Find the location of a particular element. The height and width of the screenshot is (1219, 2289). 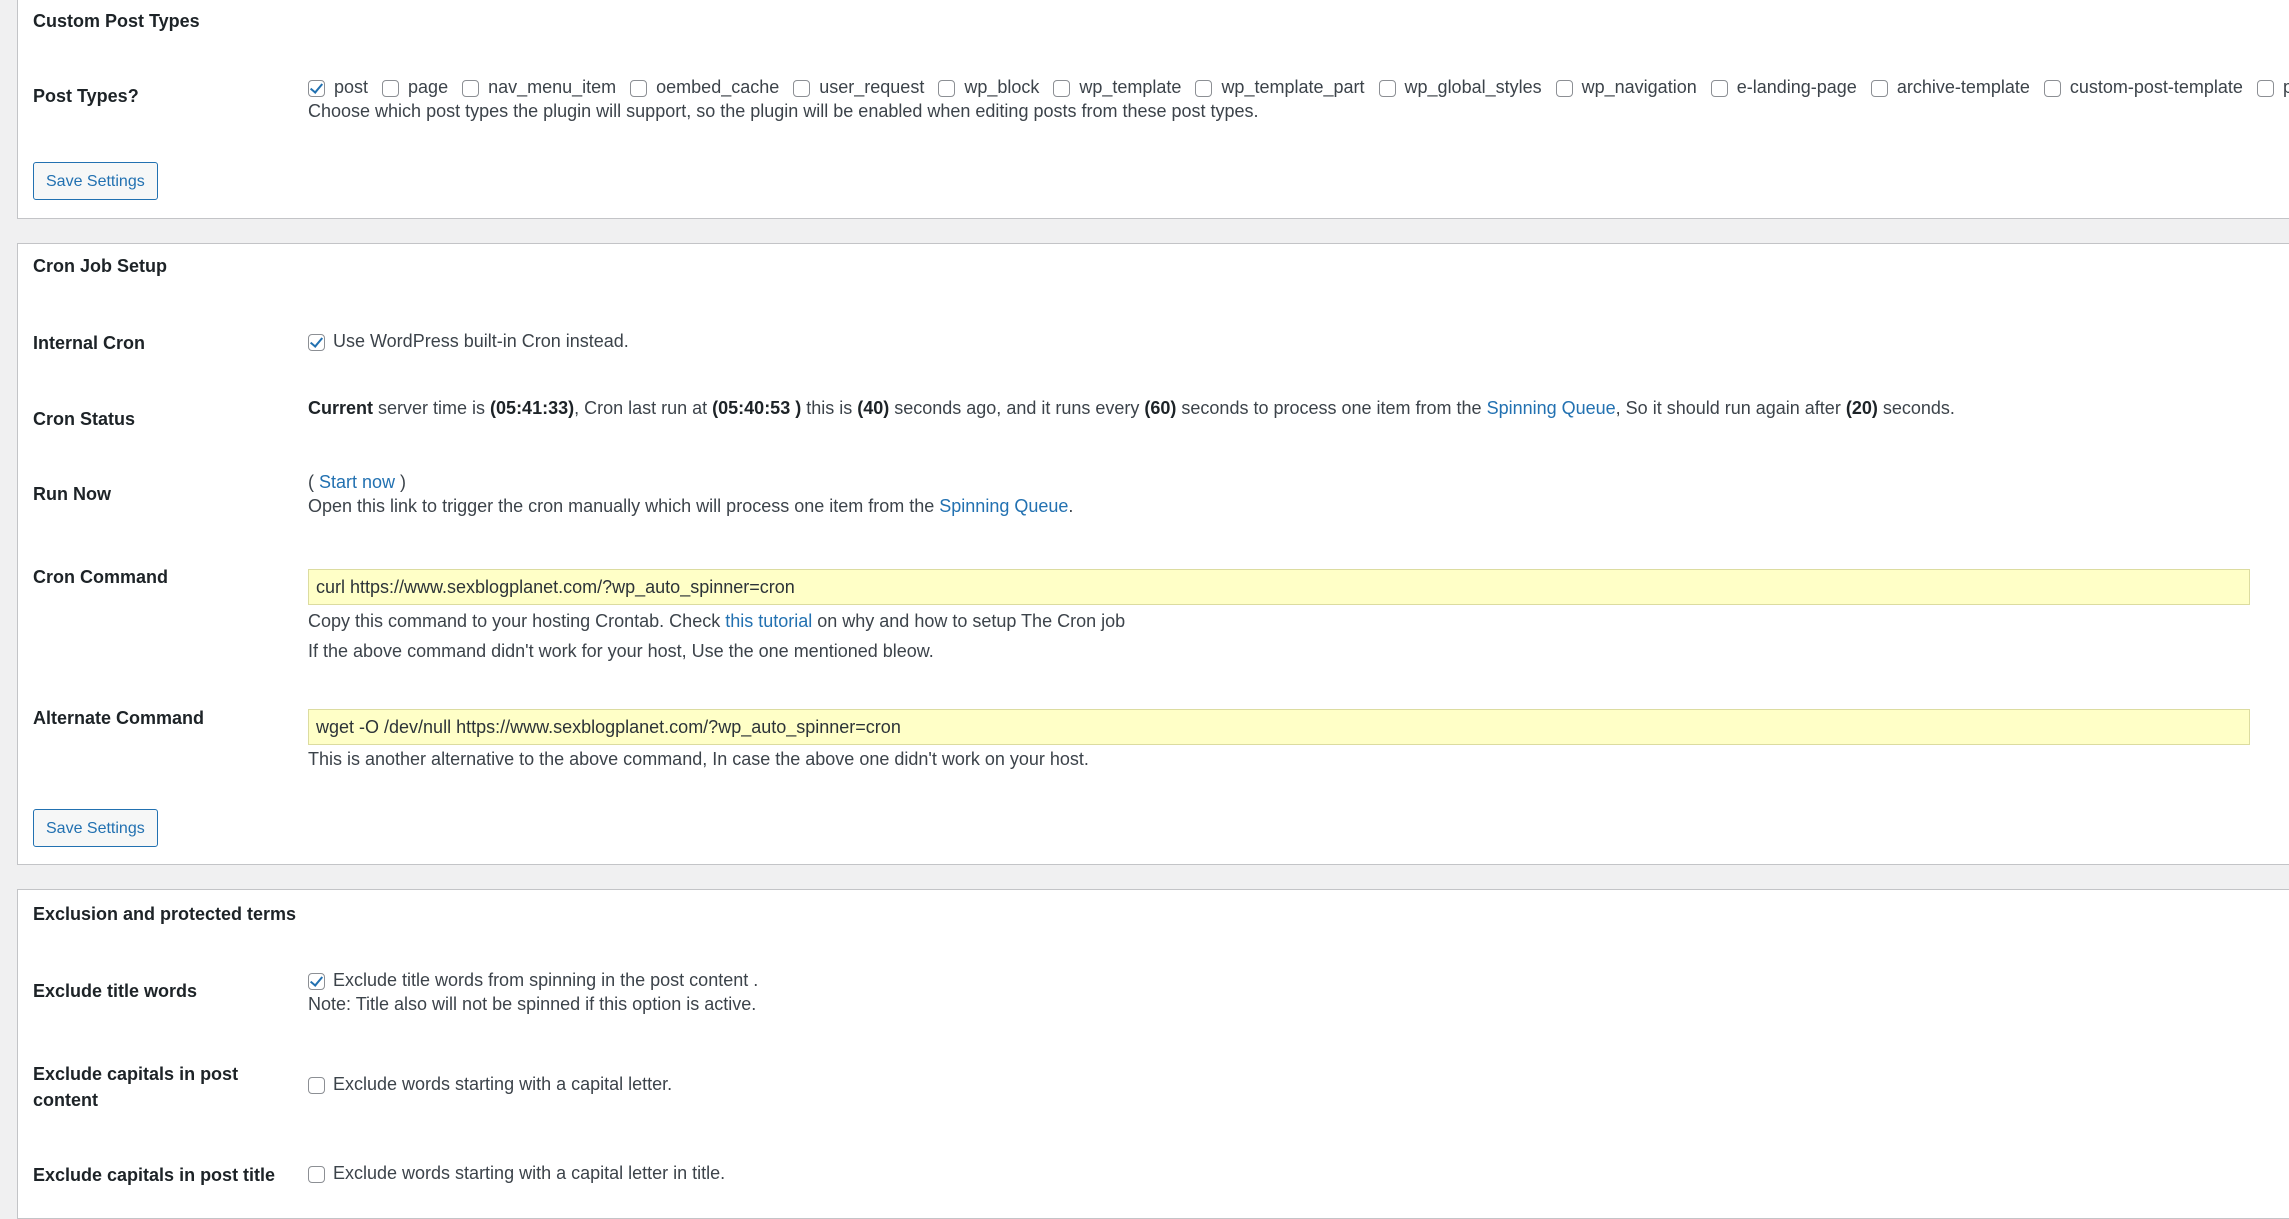

post-type-label: wp_global_styles is located at coordinates (1473, 87).